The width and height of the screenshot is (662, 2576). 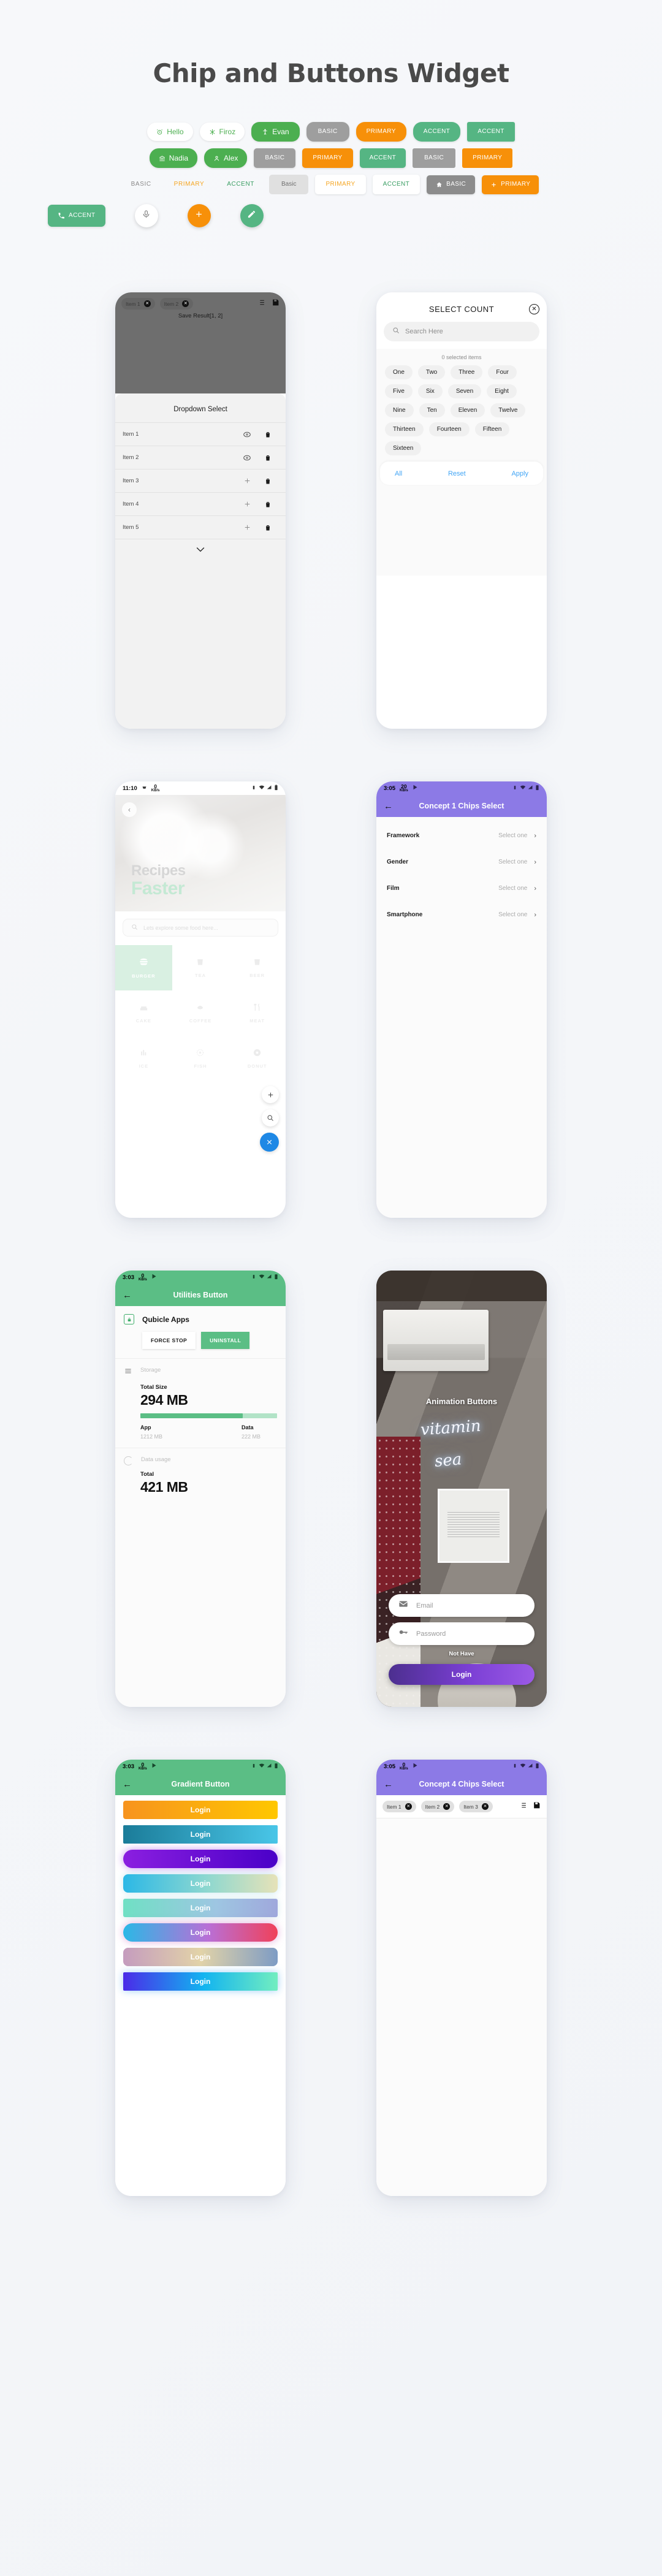 What do you see at coordinates (491, 132) in the screenshot?
I see `chip-accent-square: ACCENT` at bounding box center [491, 132].